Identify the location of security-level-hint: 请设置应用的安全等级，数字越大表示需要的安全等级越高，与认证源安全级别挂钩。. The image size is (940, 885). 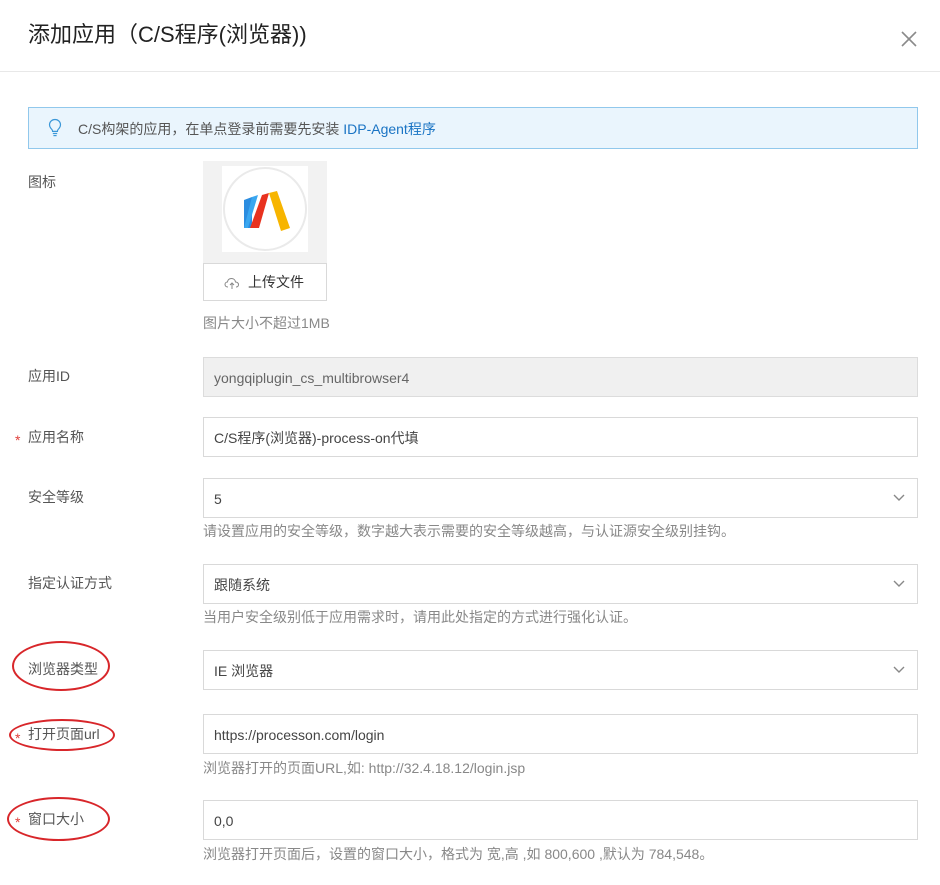
(469, 531).